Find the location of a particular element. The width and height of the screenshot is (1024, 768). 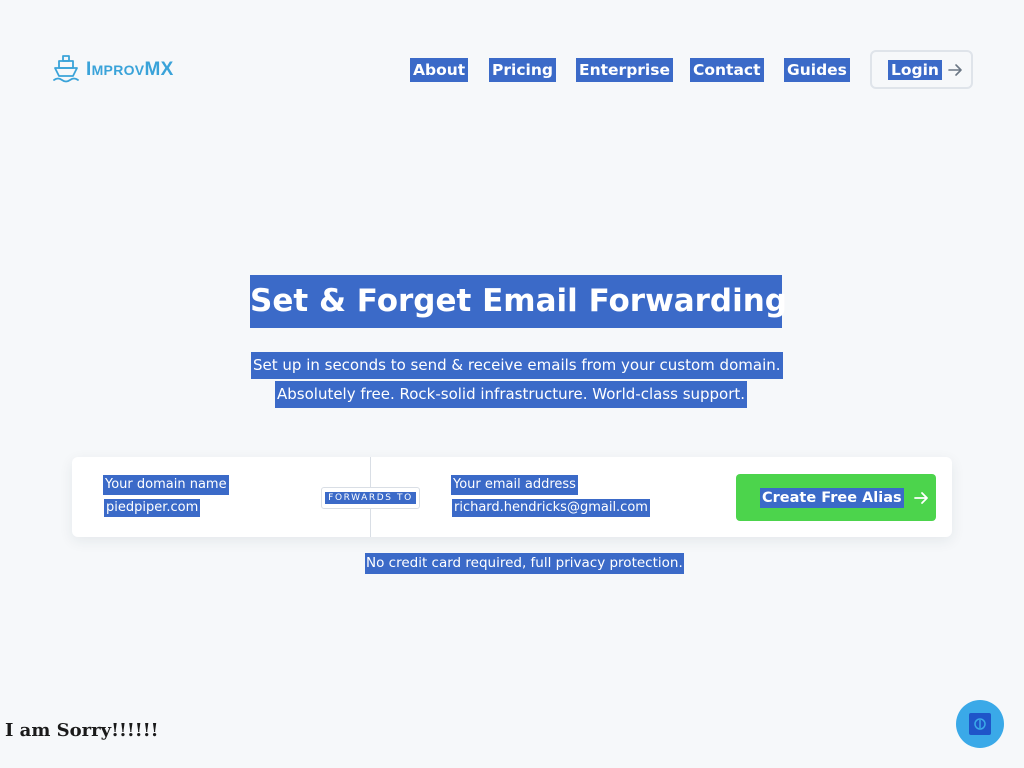

create-free-alias-button: Create Free Alias is located at coordinates (836, 497).